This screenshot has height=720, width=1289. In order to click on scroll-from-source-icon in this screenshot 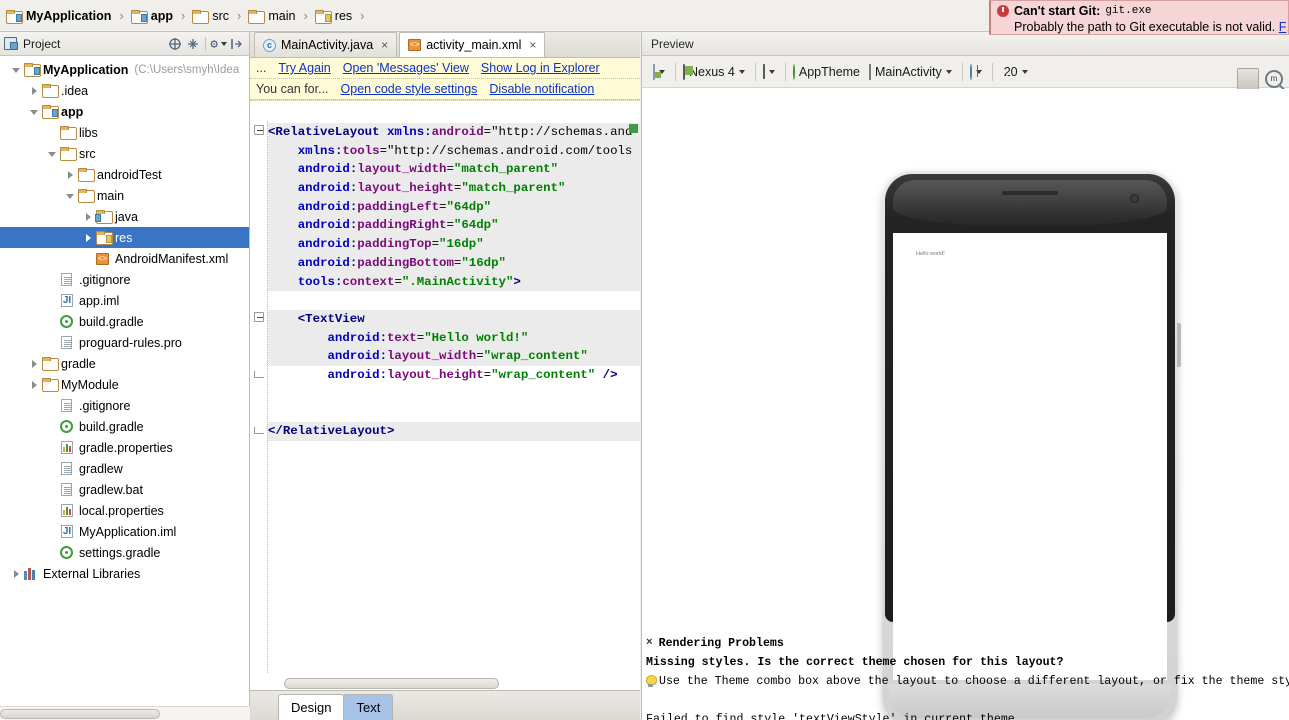, I will do `click(193, 44)`.